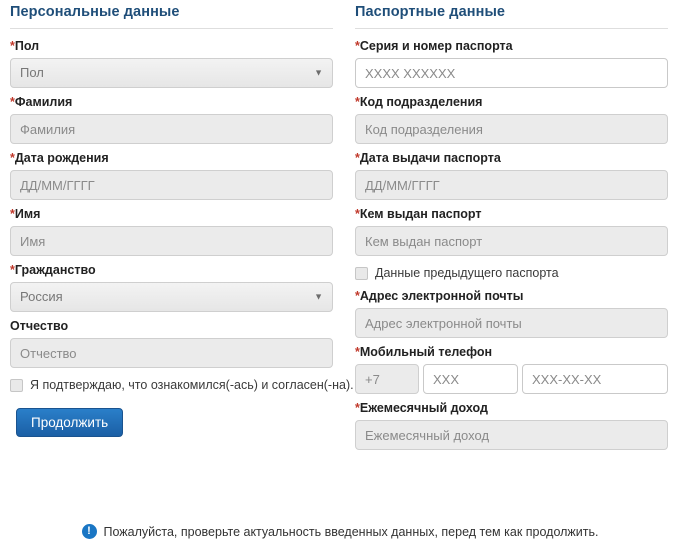 This screenshot has height=550, width=680. What do you see at coordinates (430, 158) in the screenshot?
I see `label-issue-date-text: Дата выдачи паспорта` at bounding box center [430, 158].